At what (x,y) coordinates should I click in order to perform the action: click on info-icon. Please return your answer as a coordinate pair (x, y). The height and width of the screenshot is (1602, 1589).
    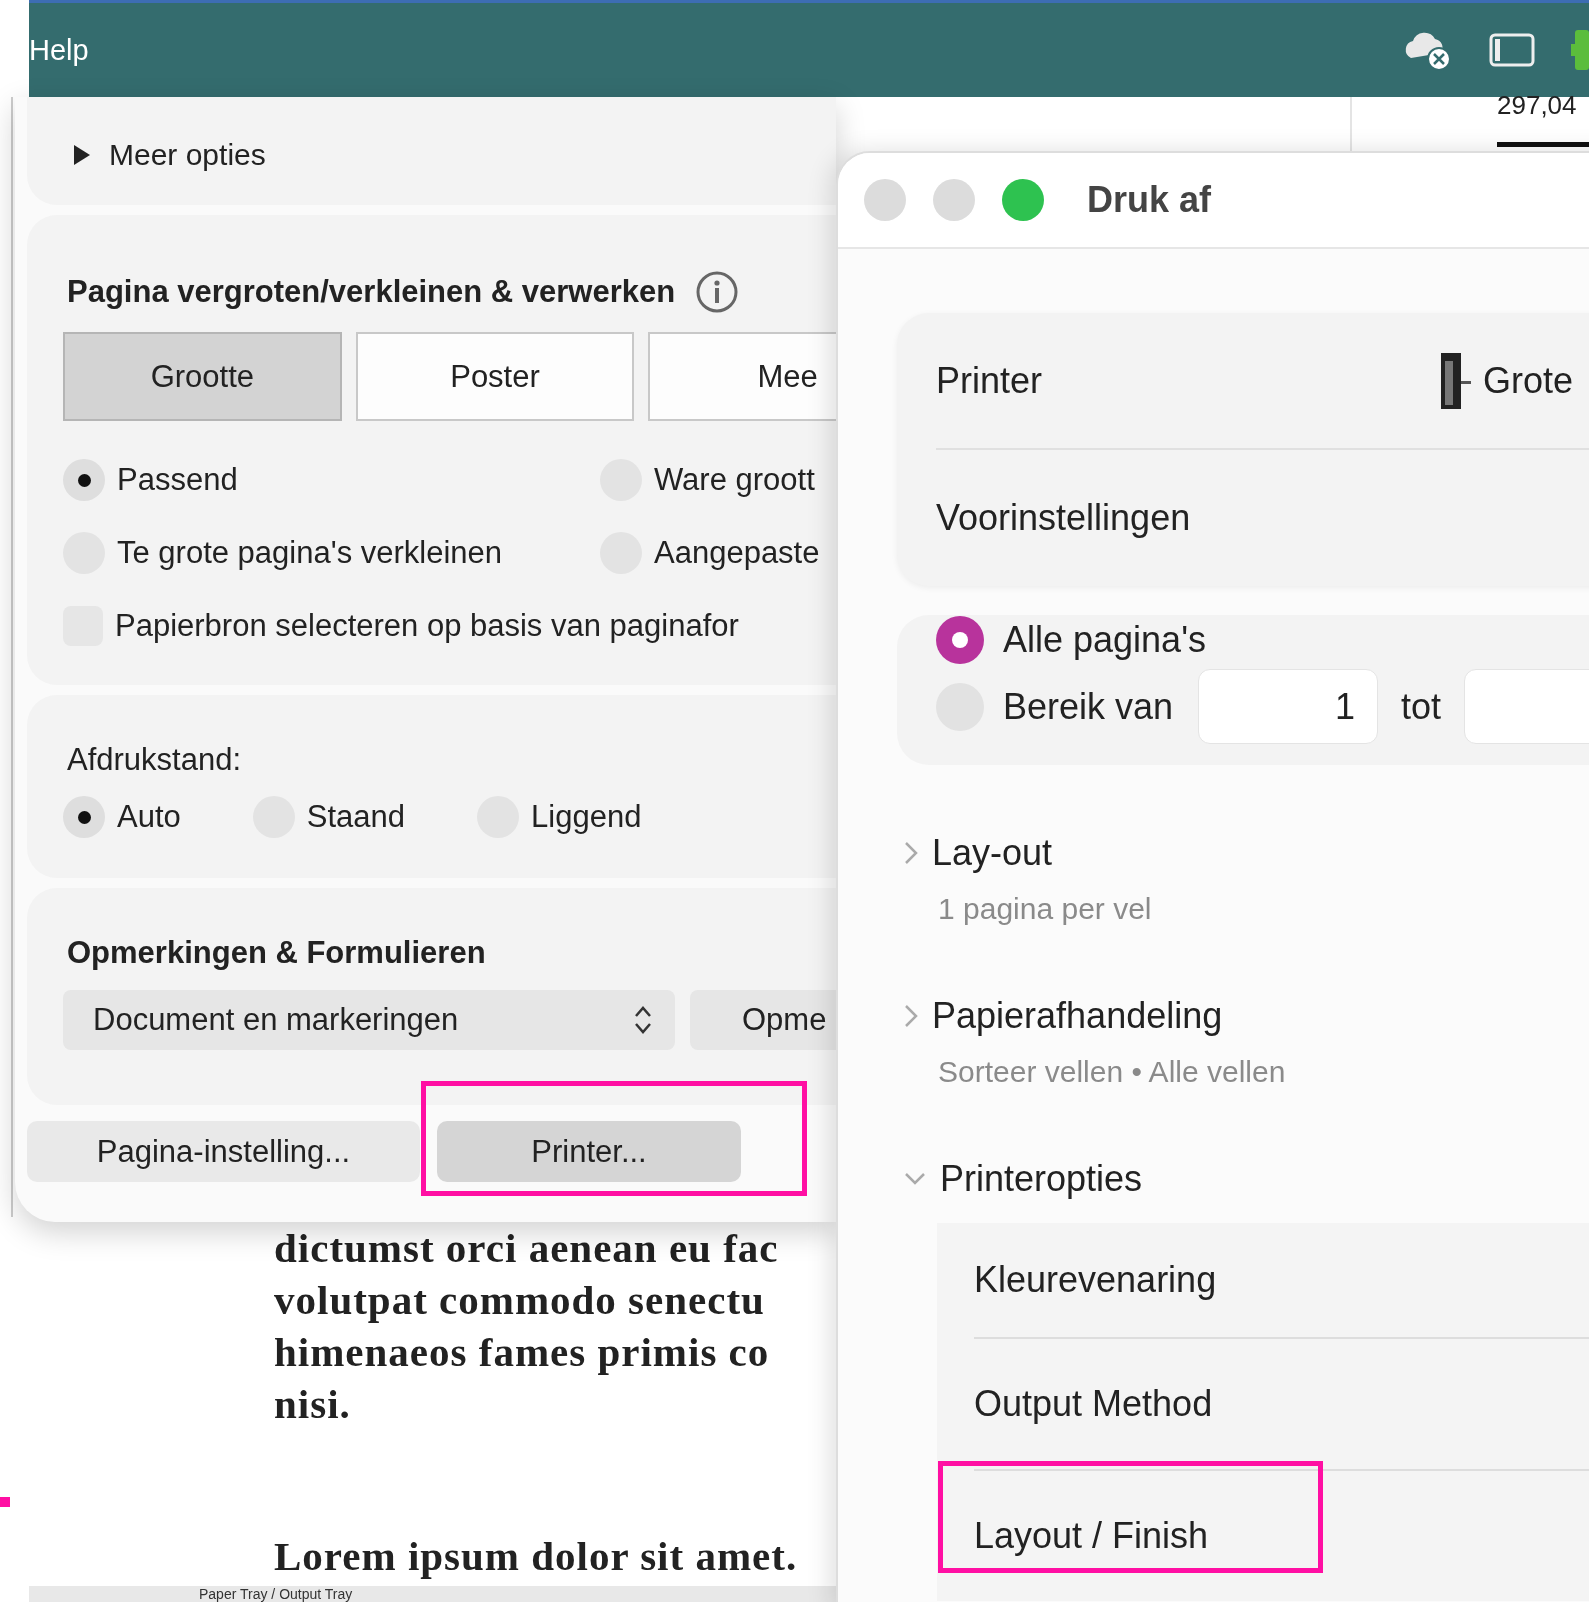
    Looking at the image, I should click on (717, 292).